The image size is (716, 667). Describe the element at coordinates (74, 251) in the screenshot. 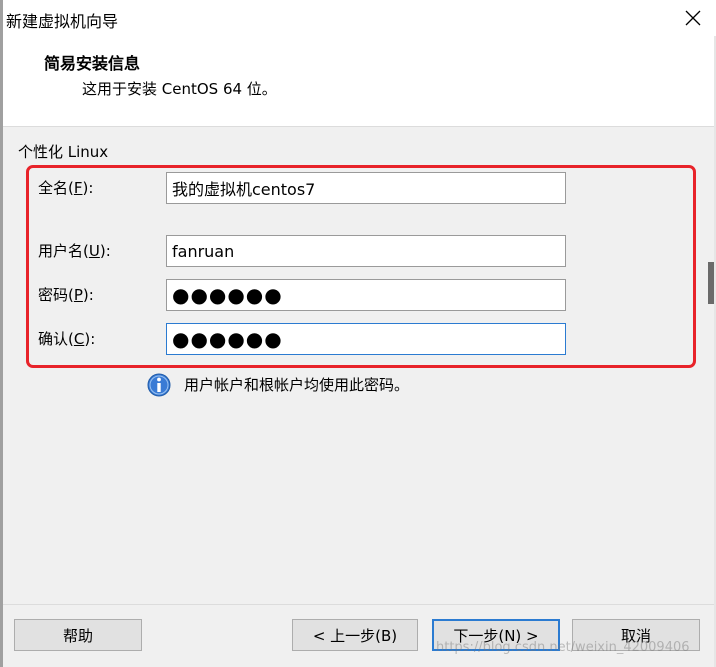

I see `username-label: 用户名(U):` at that location.